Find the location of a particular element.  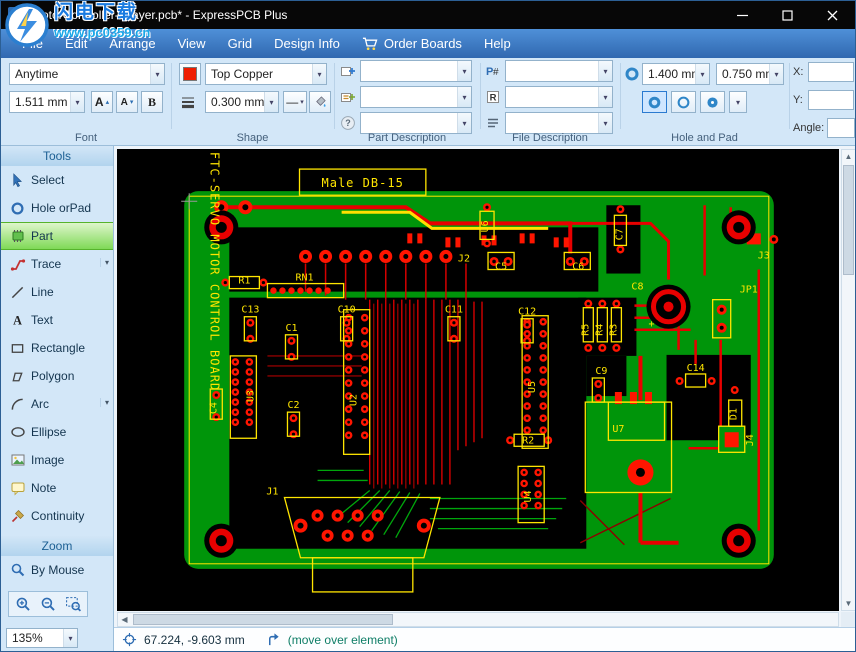

layer-select: Top Copper ▾ is located at coordinates (266, 74).